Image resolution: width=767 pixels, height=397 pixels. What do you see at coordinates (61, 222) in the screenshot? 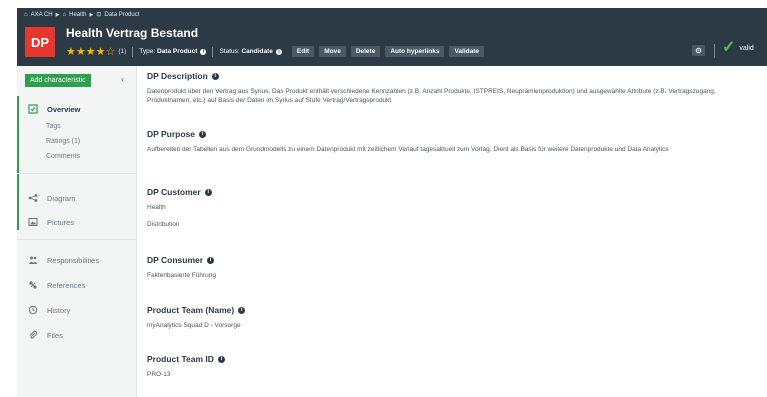
I see `sidebar-item-label: Pictures` at bounding box center [61, 222].